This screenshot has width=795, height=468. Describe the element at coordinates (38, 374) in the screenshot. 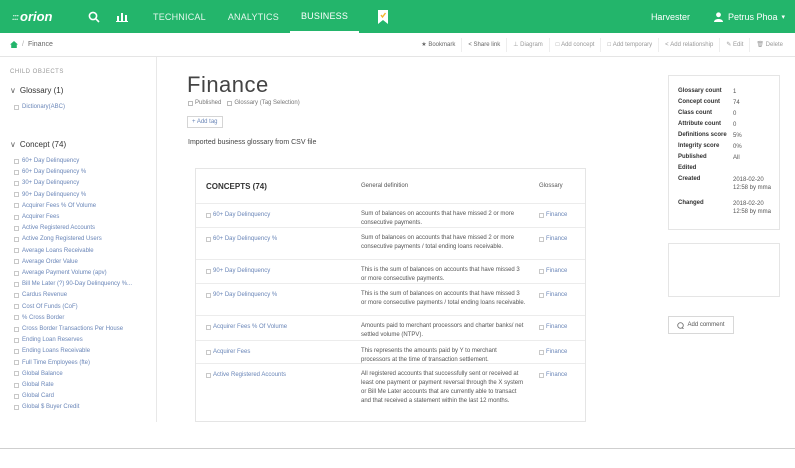

I see `sidebar-item-concept: Global Balance` at that location.